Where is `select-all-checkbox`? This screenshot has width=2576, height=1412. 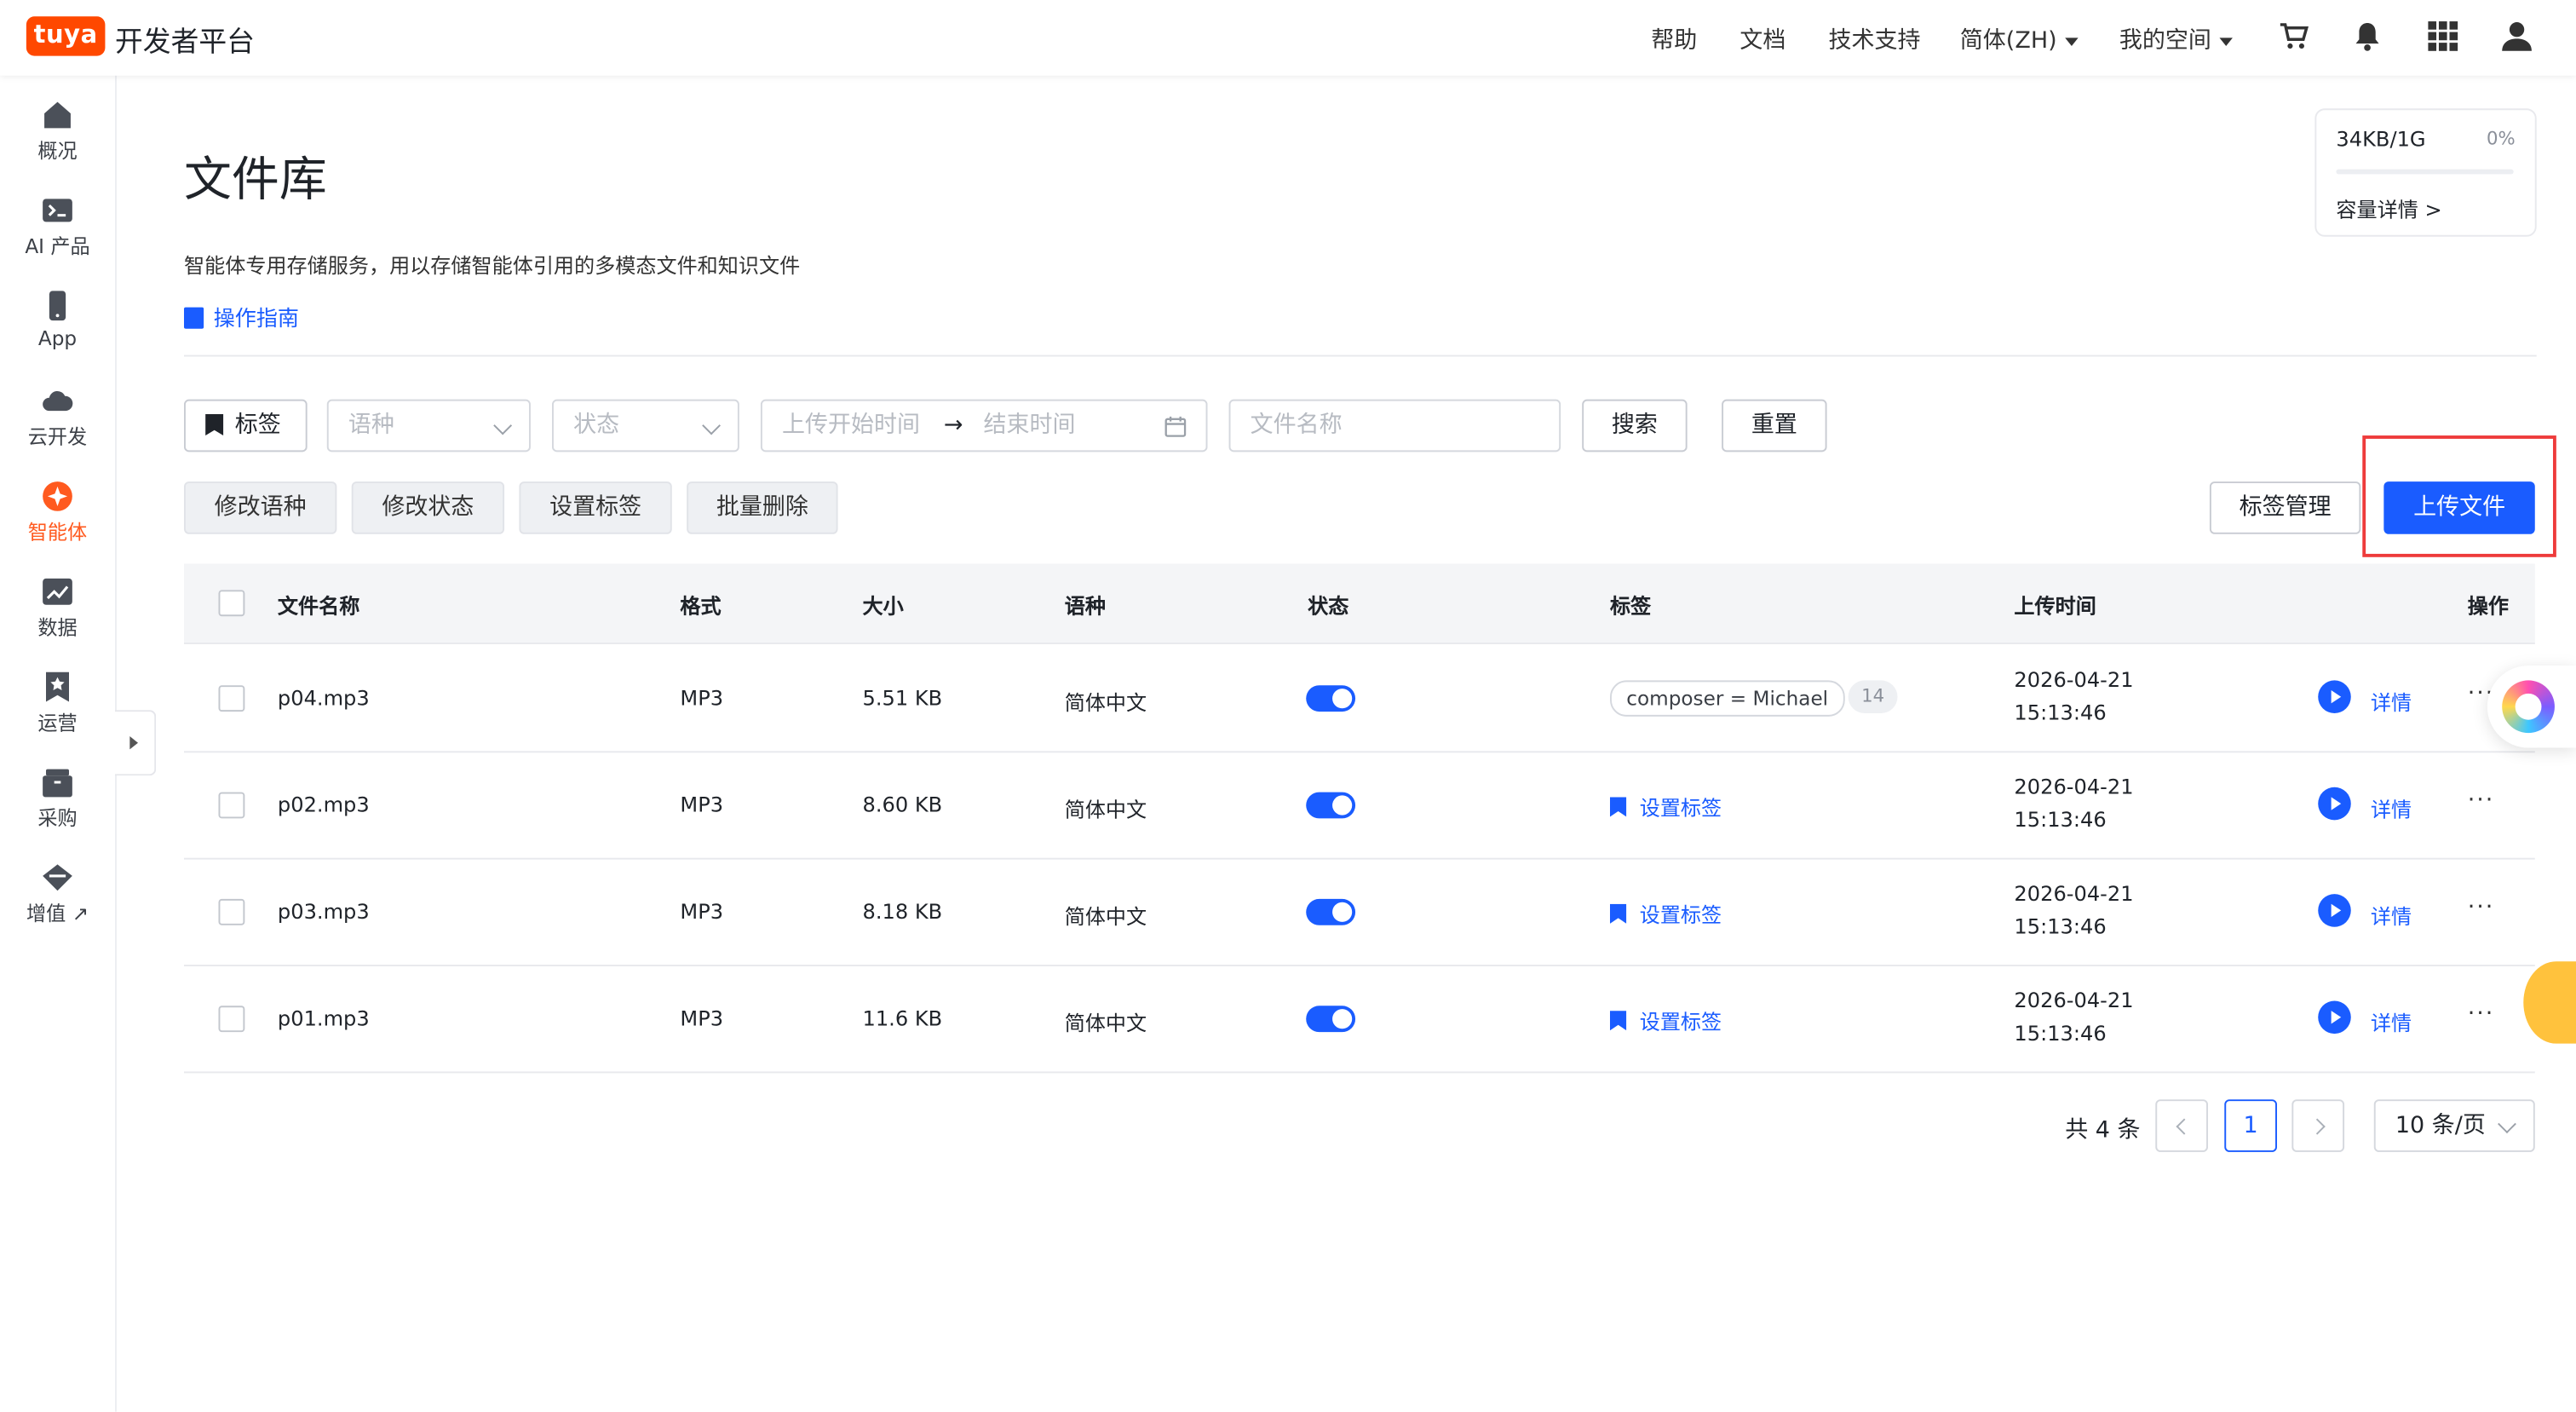
select-all-checkbox is located at coordinates (232, 603).